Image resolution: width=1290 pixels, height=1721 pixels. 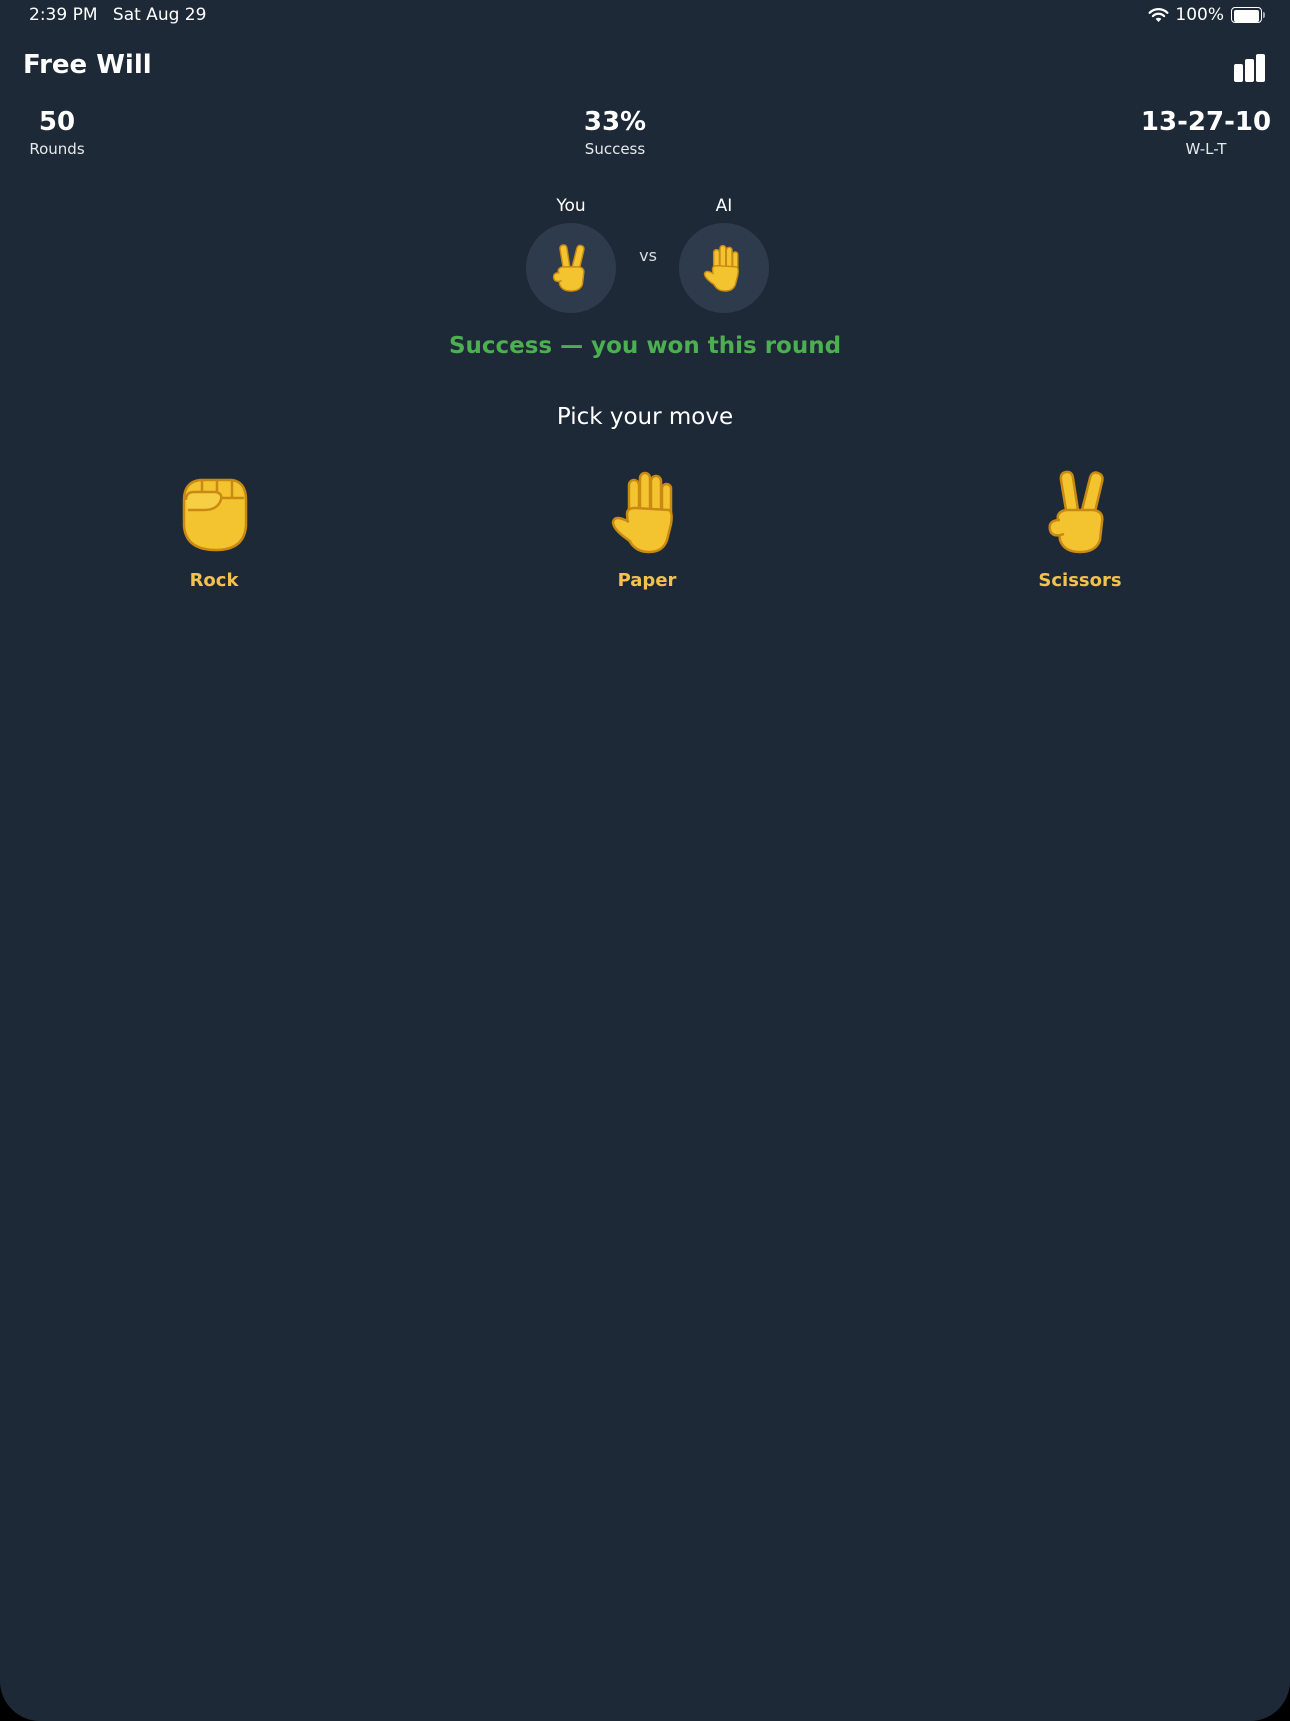 What do you see at coordinates (214, 580) in the screenshot?
I see `rock-label: Rock` at bounding box center [214, 580].